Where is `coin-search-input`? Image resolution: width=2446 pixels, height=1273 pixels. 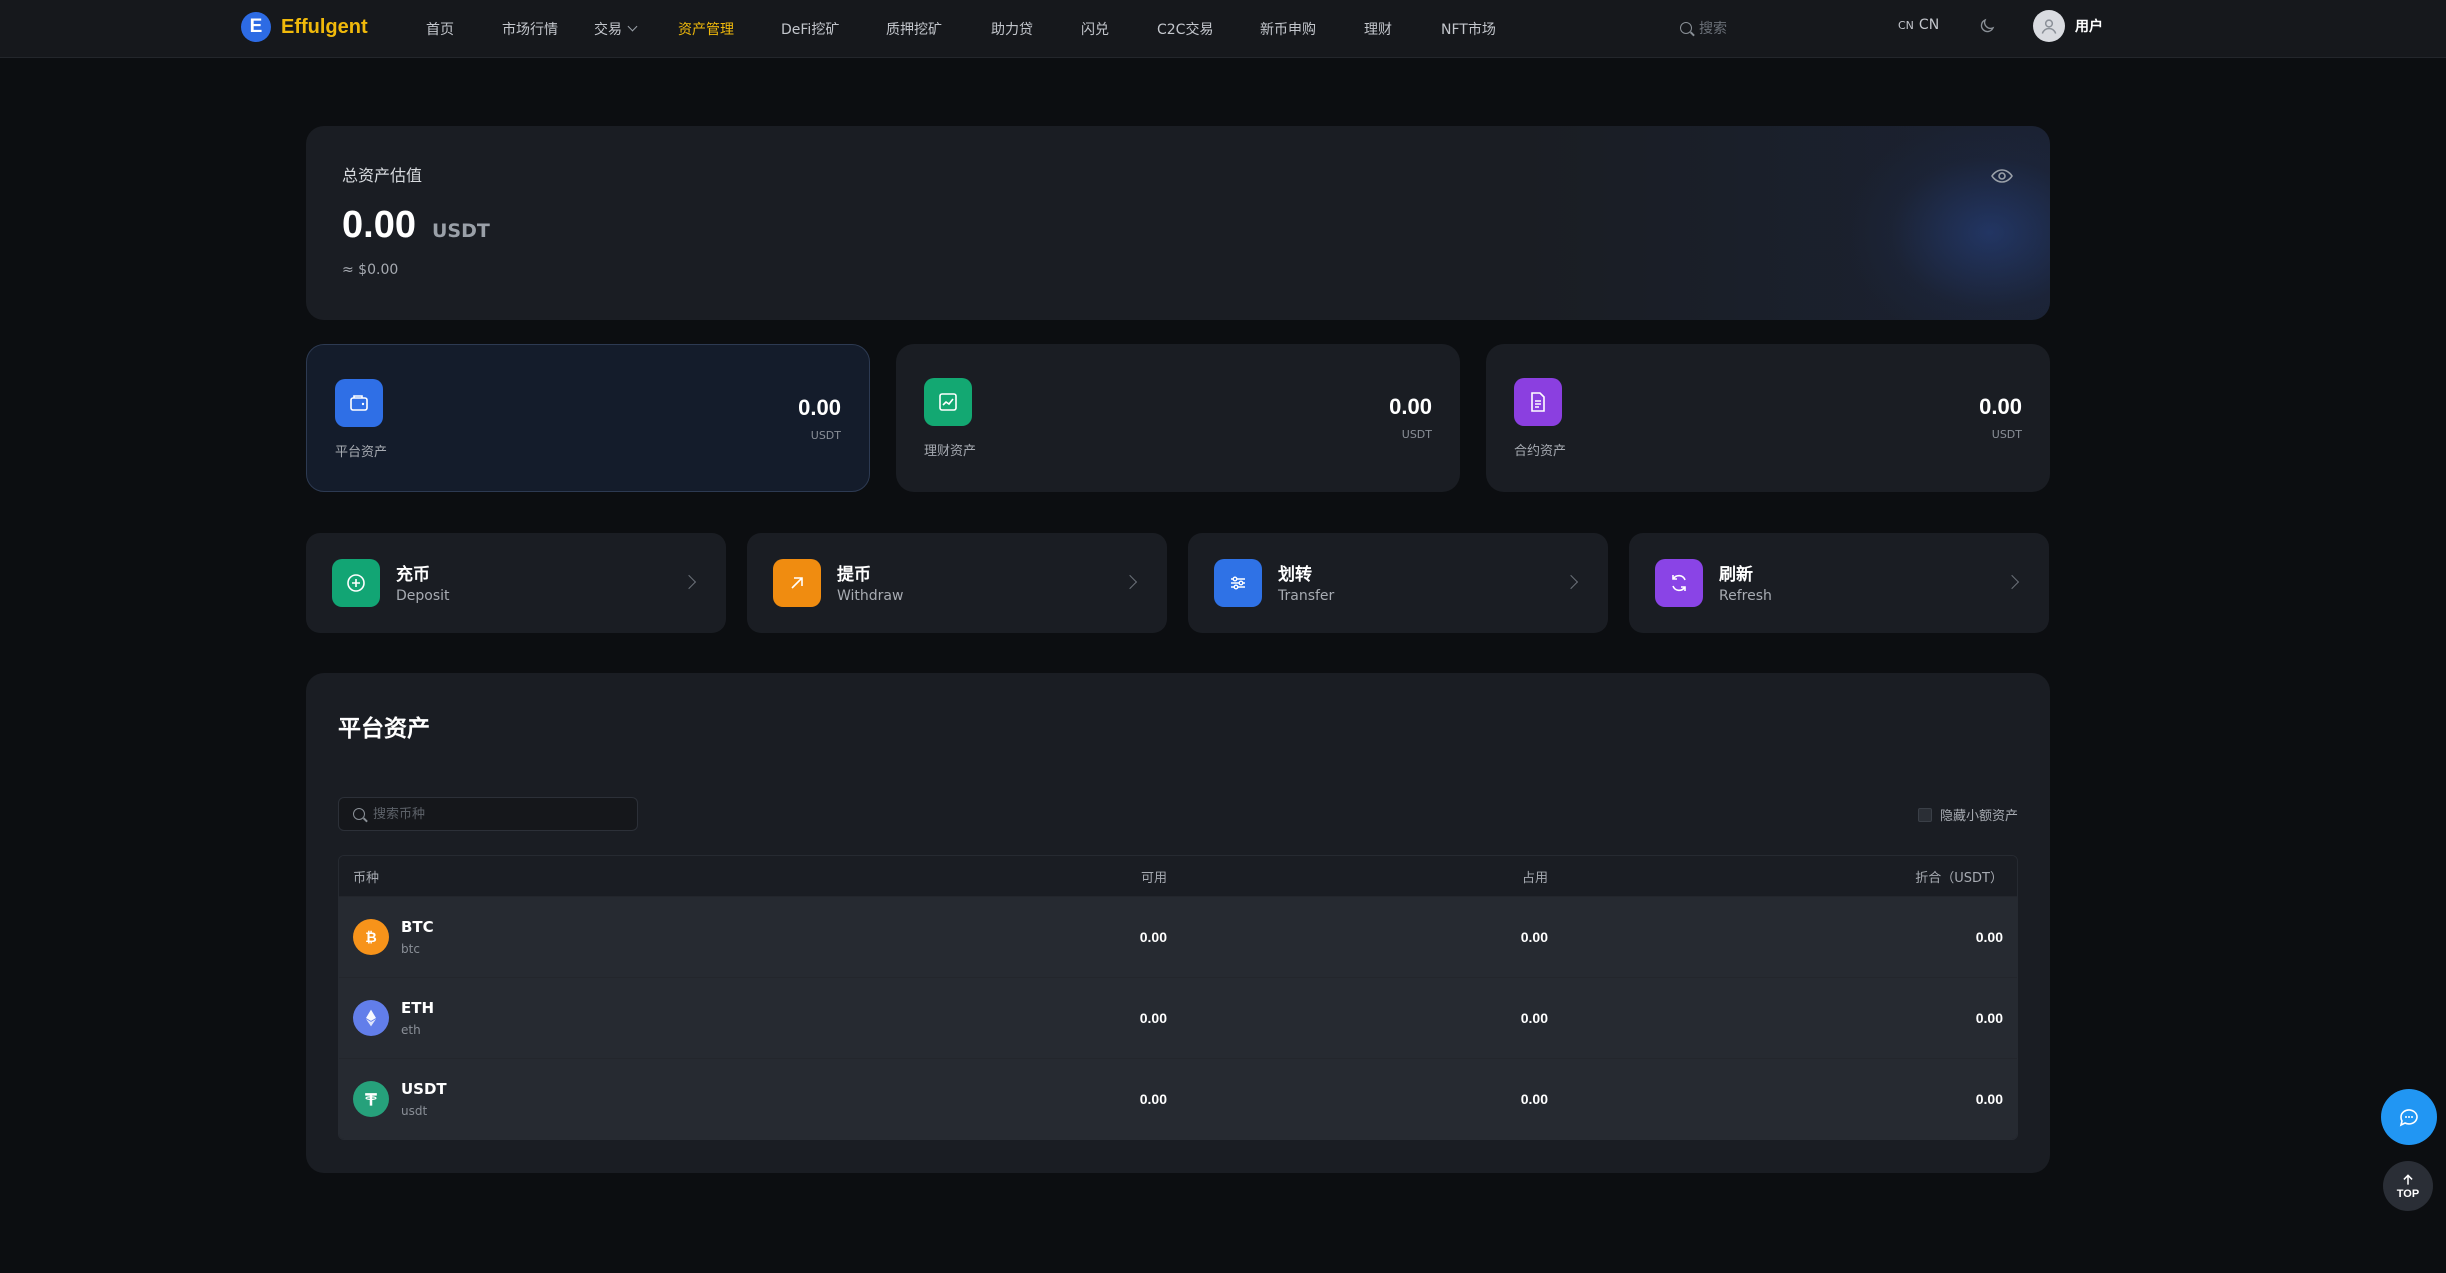 coin-search-input is located at coordinates (498, 814).